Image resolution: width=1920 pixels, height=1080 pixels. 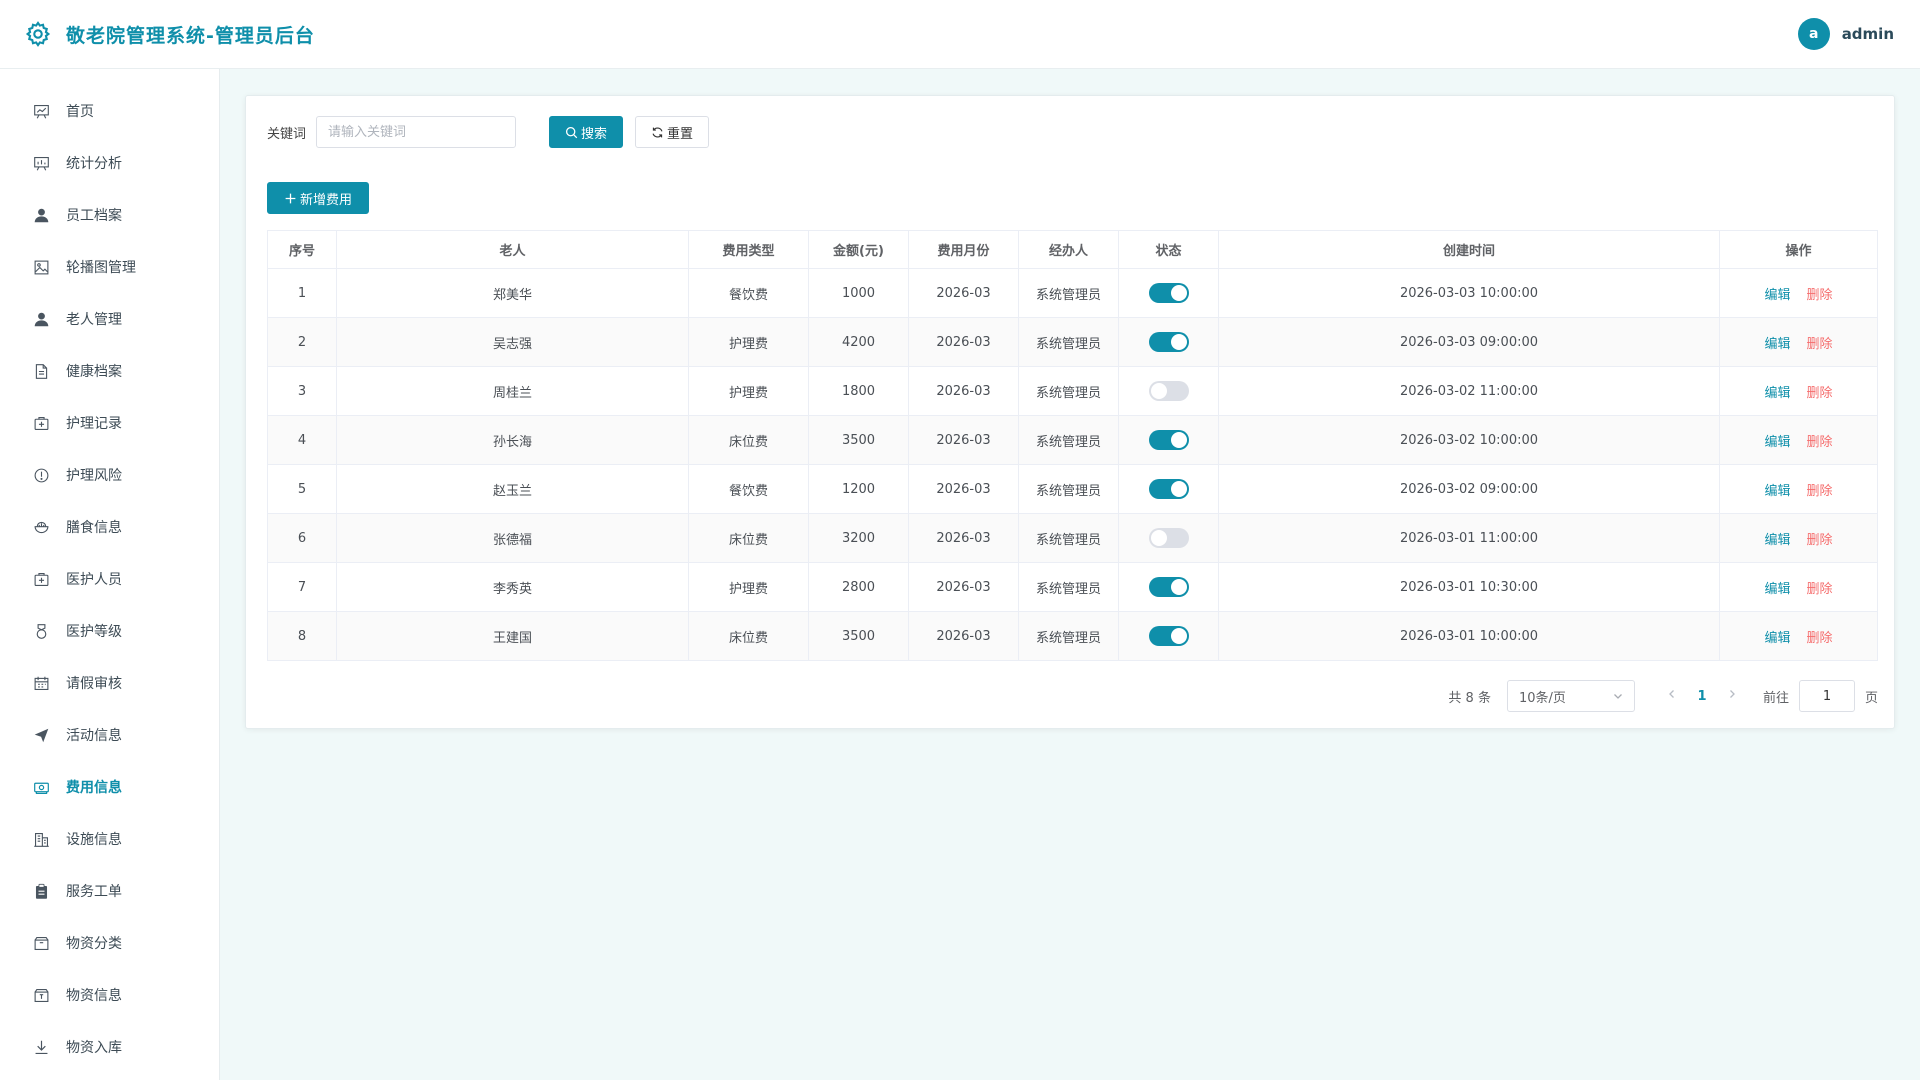 What do you see at coordinates (41, 788) in the screenshot?
I see `money-icon` at bounding box center [41, 788].